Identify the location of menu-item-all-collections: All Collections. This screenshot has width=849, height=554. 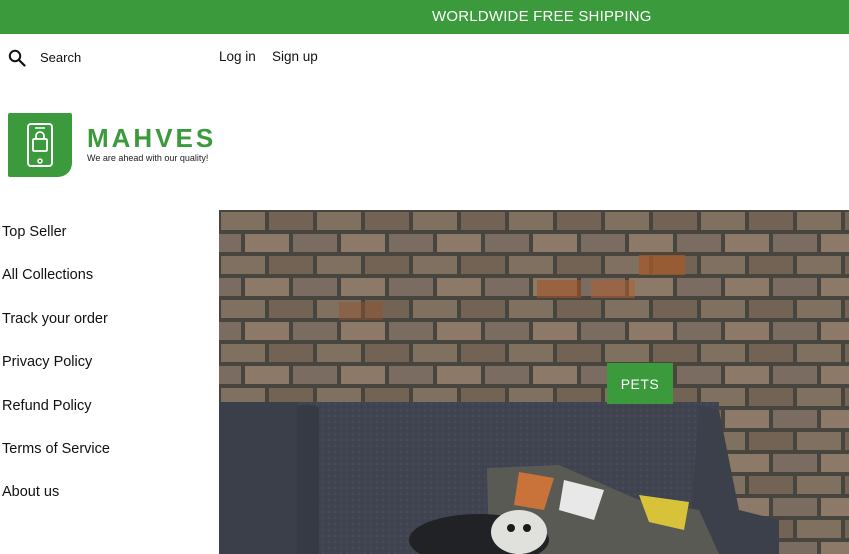
(47, 275).